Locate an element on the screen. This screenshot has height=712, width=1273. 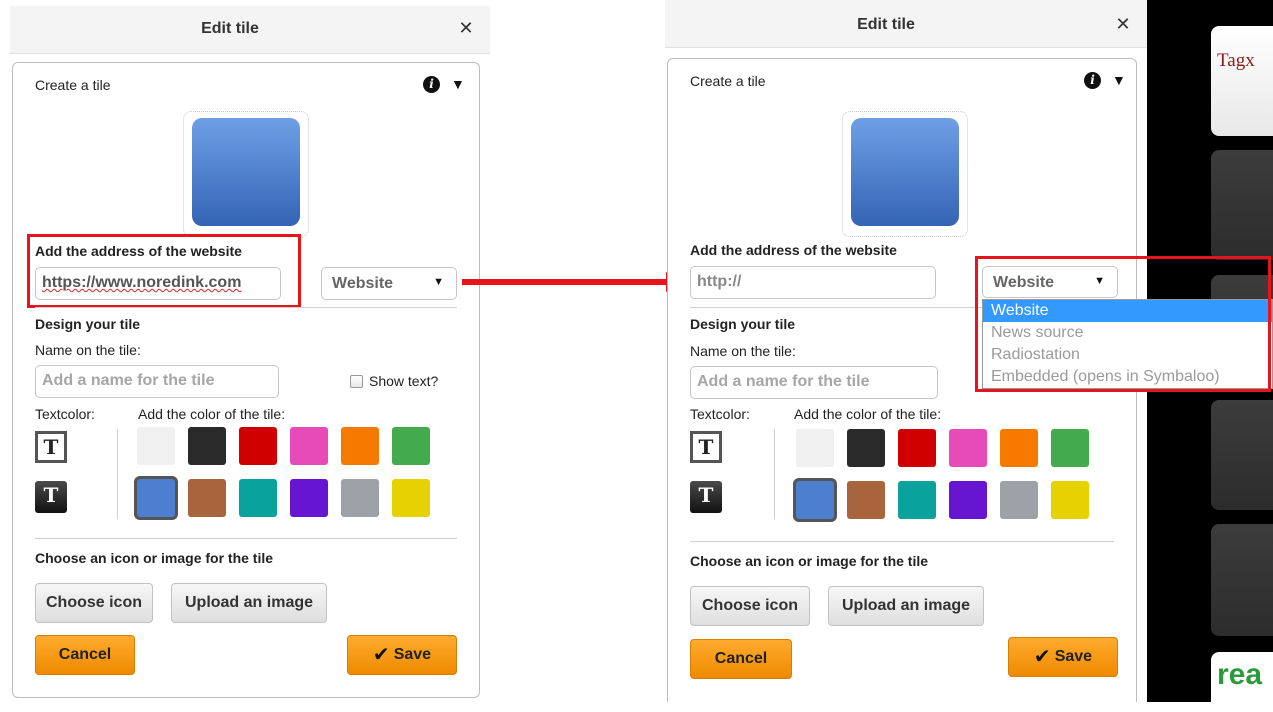
show-text-label: Show text? is located at coordinates (404, 381).